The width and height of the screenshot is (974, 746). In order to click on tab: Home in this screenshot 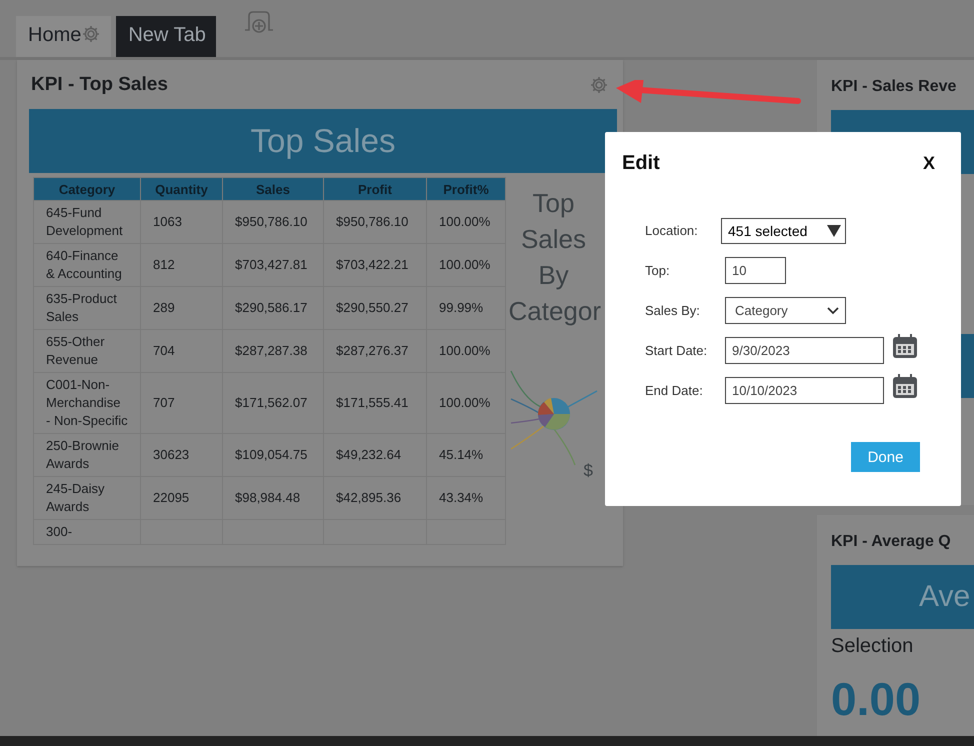, I will do `click(64, 36)`.